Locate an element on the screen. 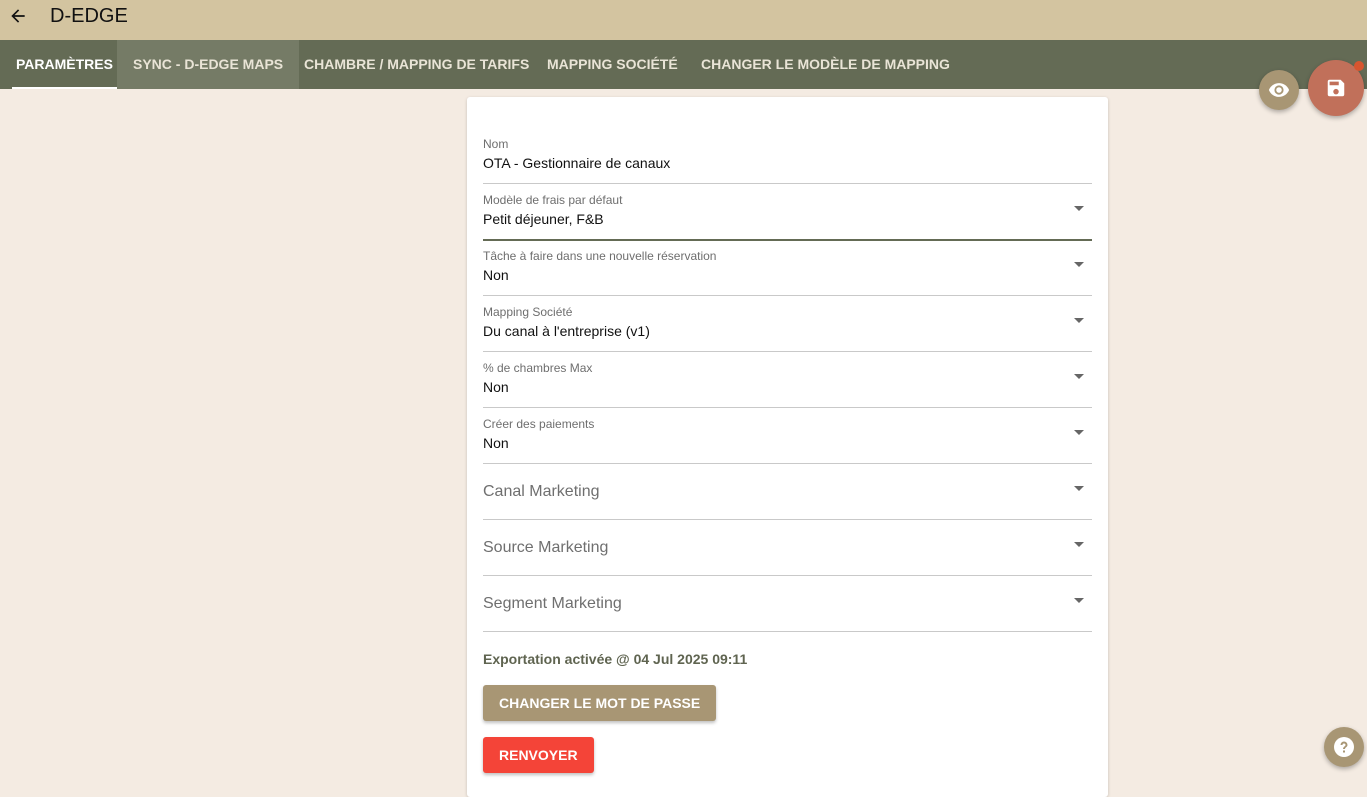  preview-button is located at coordinates (1279, 90).